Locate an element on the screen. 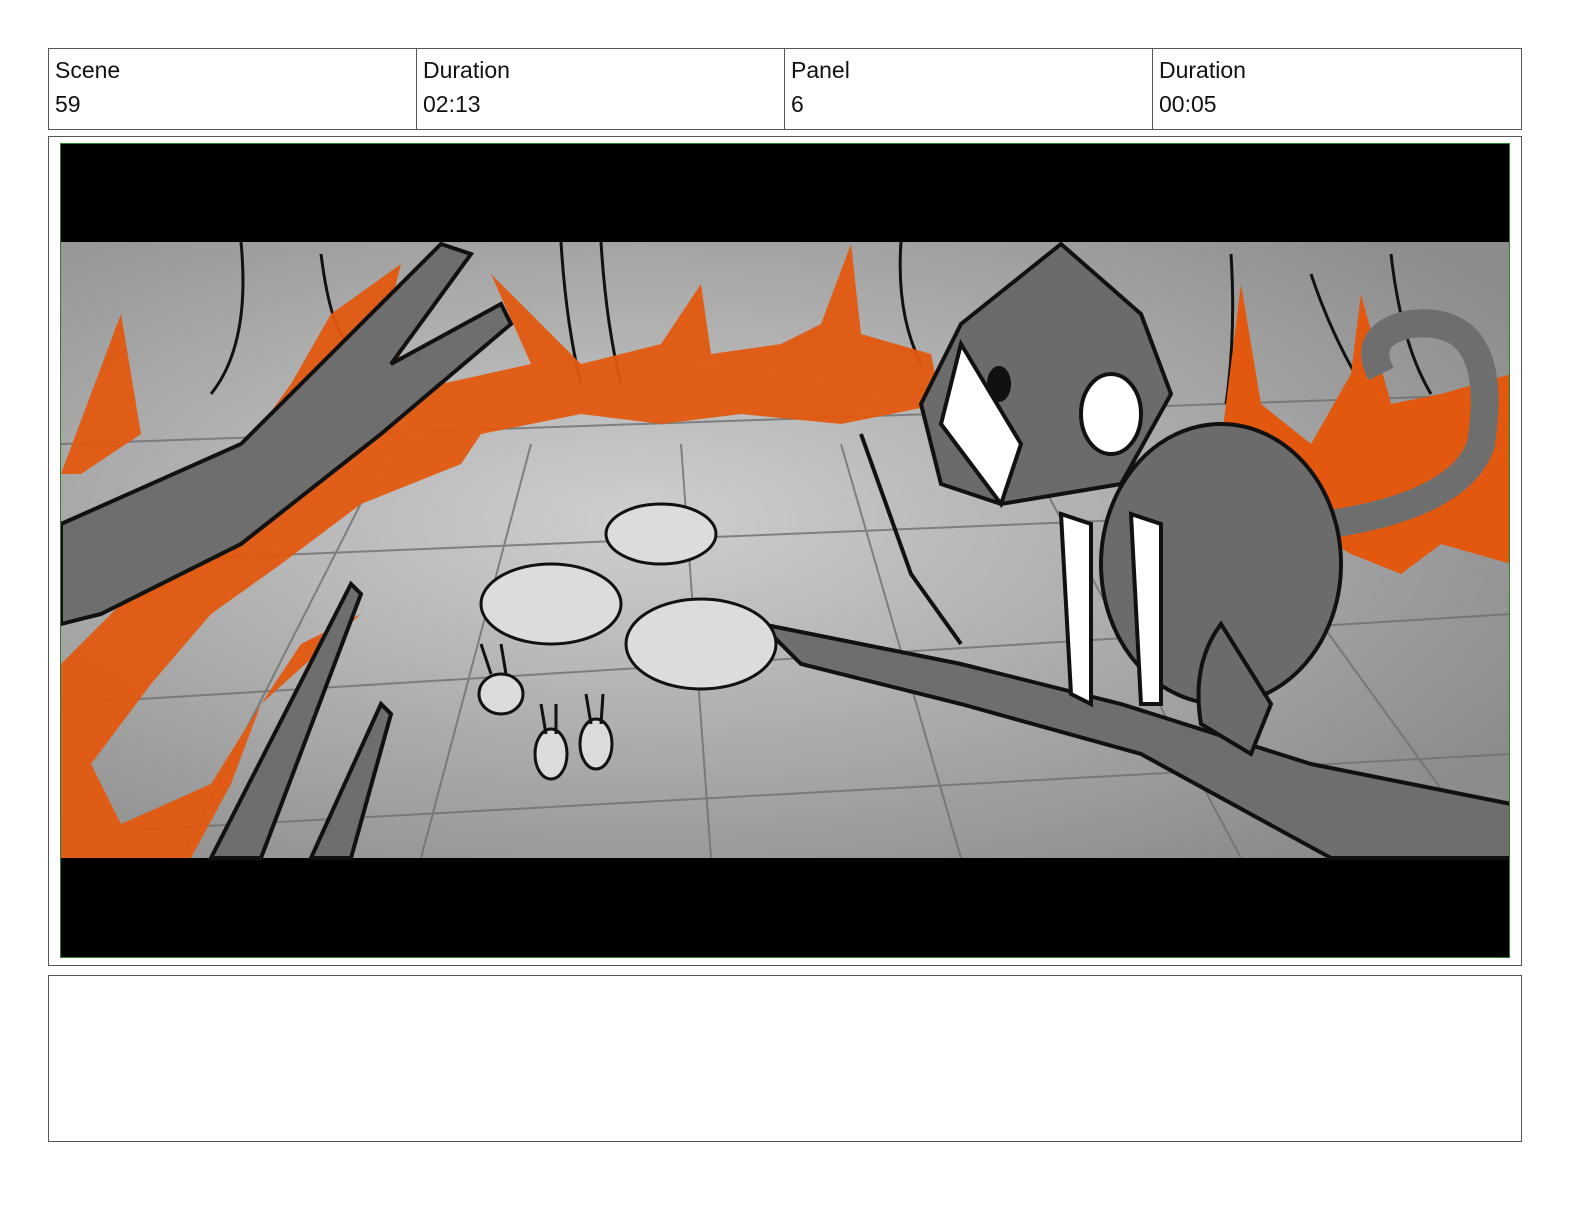 This screenshot has width=1584, height=1224. panel-duration-label: Duration is located at coordinates (1202, 70).